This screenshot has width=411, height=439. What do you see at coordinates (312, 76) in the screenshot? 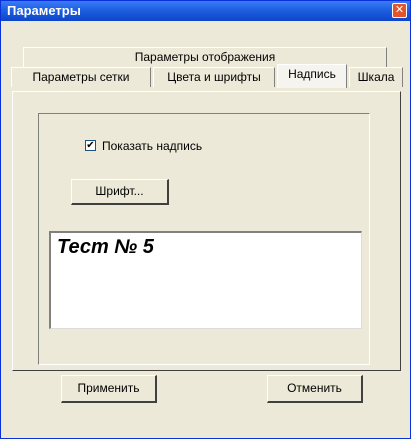
I see `tab-caption: Надпись` at bounding box center [312, 76].